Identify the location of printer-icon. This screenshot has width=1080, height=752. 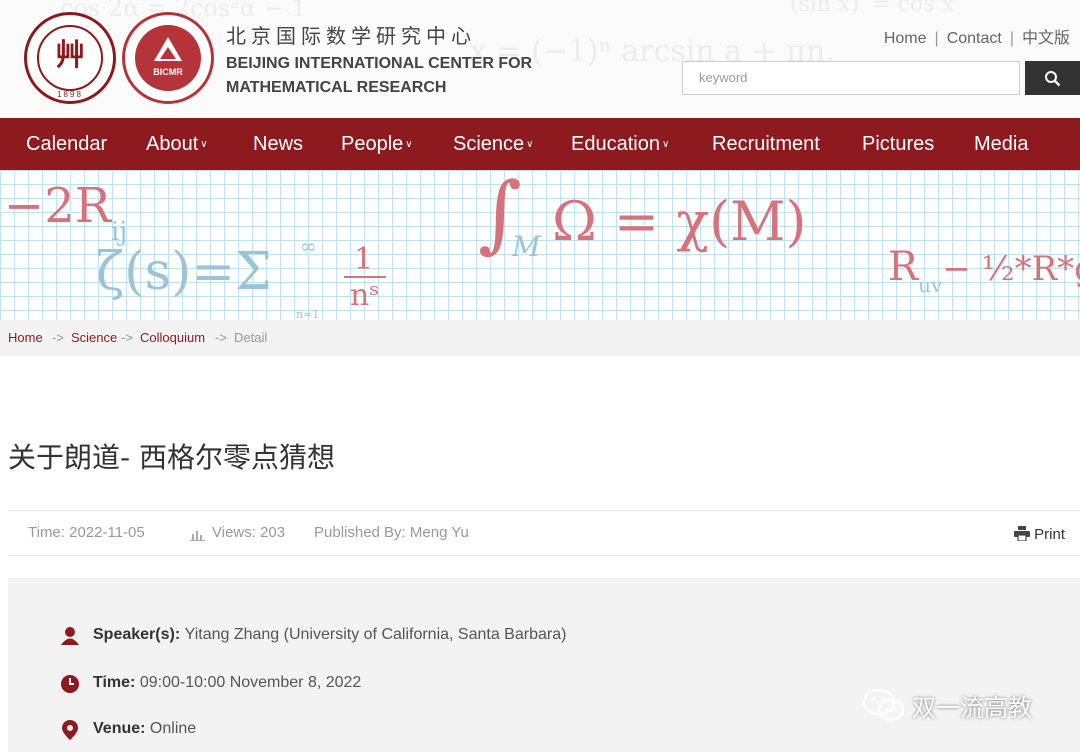
(1022, 534).